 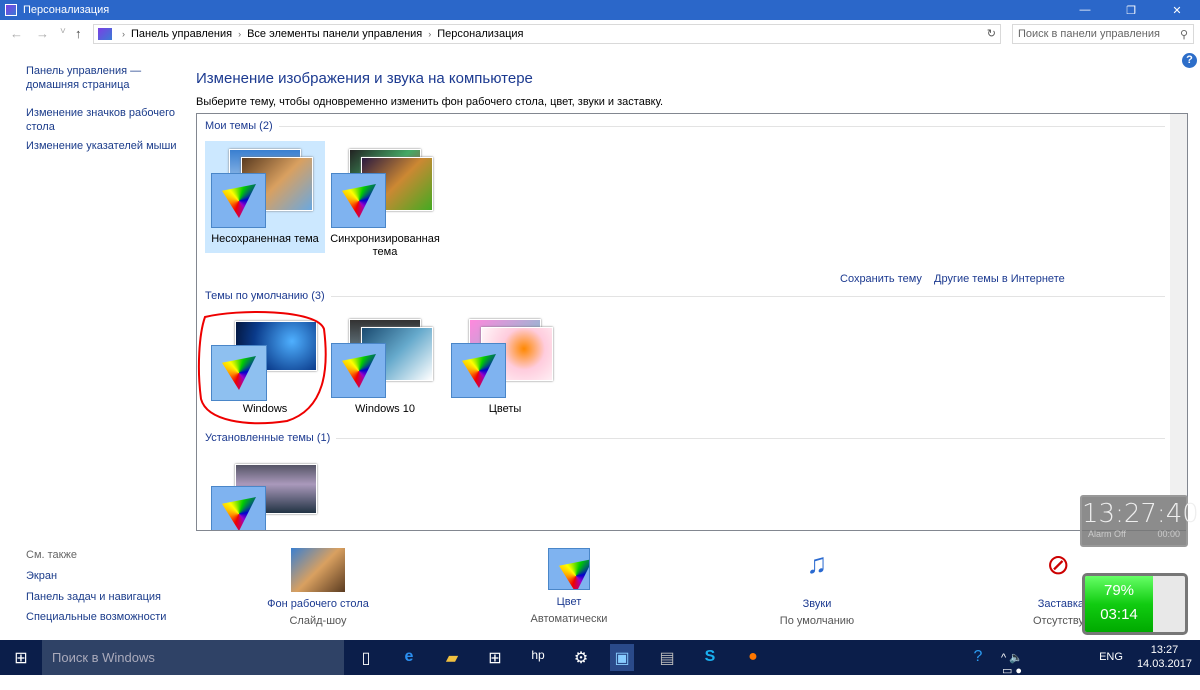 What do you see at coordinates (11, 10) in the screenshot?
I see `personalization-icon` at bounding box center [11, 10].